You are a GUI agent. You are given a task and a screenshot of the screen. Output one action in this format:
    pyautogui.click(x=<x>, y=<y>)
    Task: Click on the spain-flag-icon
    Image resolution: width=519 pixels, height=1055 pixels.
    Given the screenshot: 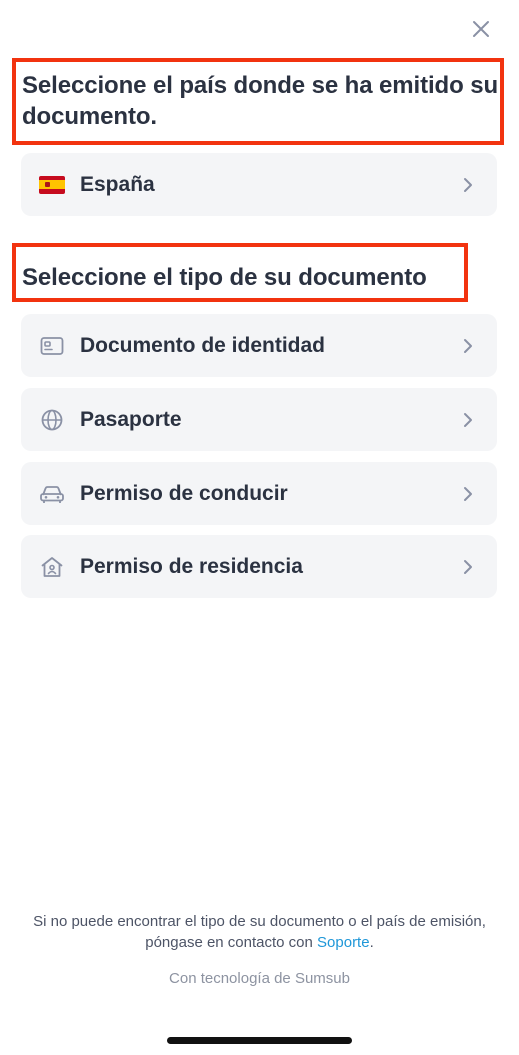 What is the action you would take?
    pyautogui.click(x=52, y=185)
    